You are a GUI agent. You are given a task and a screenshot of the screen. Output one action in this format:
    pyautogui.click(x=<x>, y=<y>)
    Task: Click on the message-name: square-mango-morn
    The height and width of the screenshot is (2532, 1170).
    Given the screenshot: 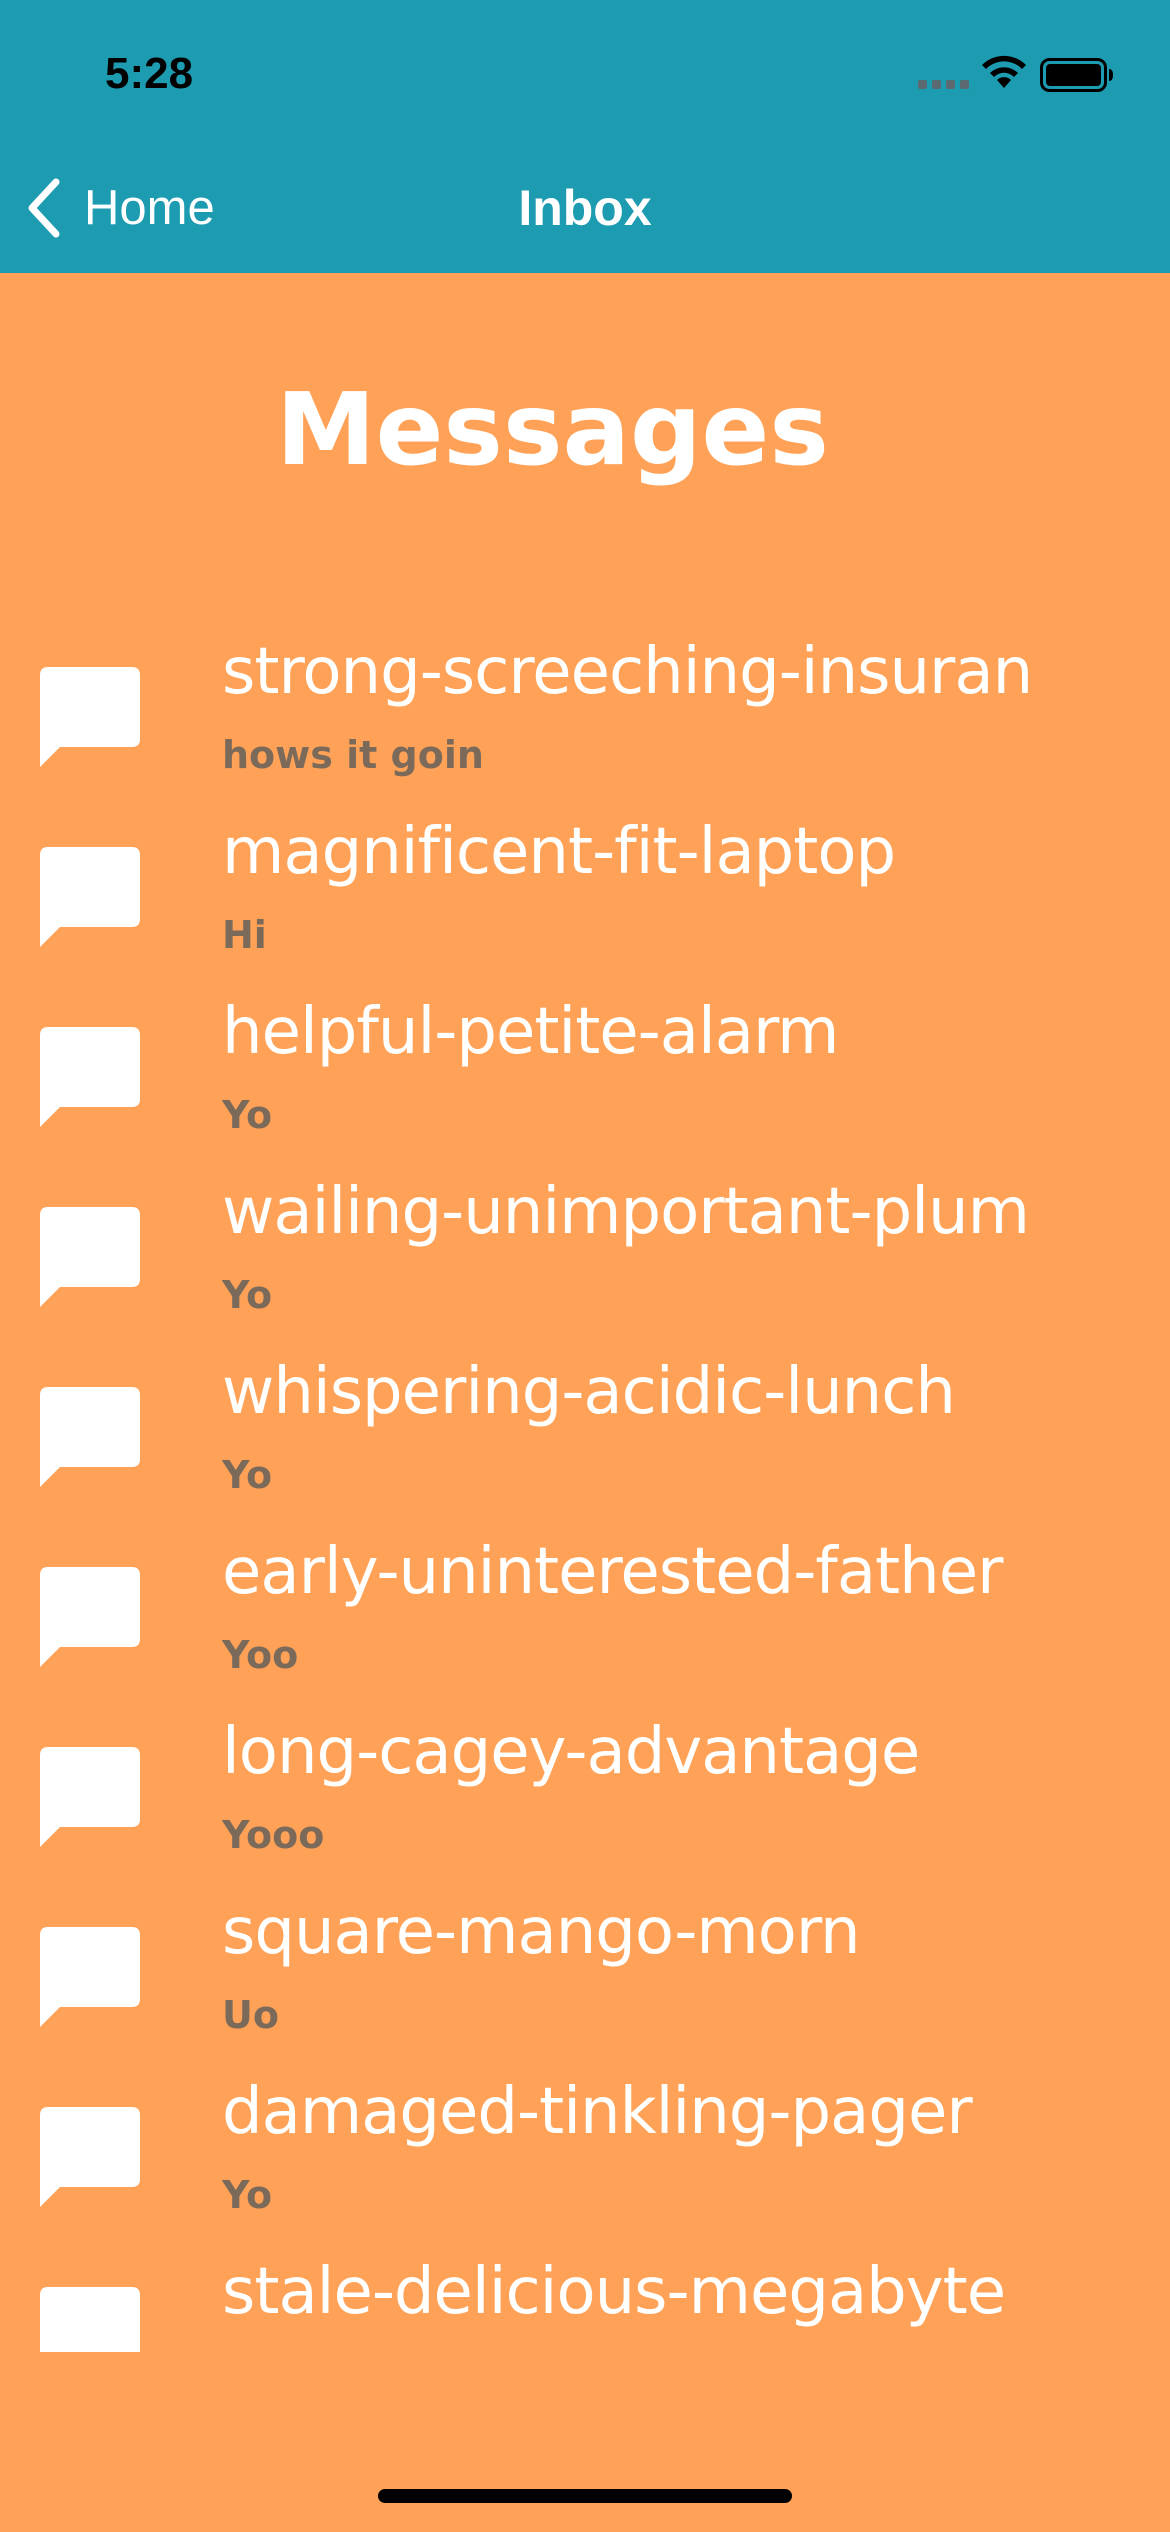 What is the action you would take?
    pyautogui.click(x=541, y=1932)
    